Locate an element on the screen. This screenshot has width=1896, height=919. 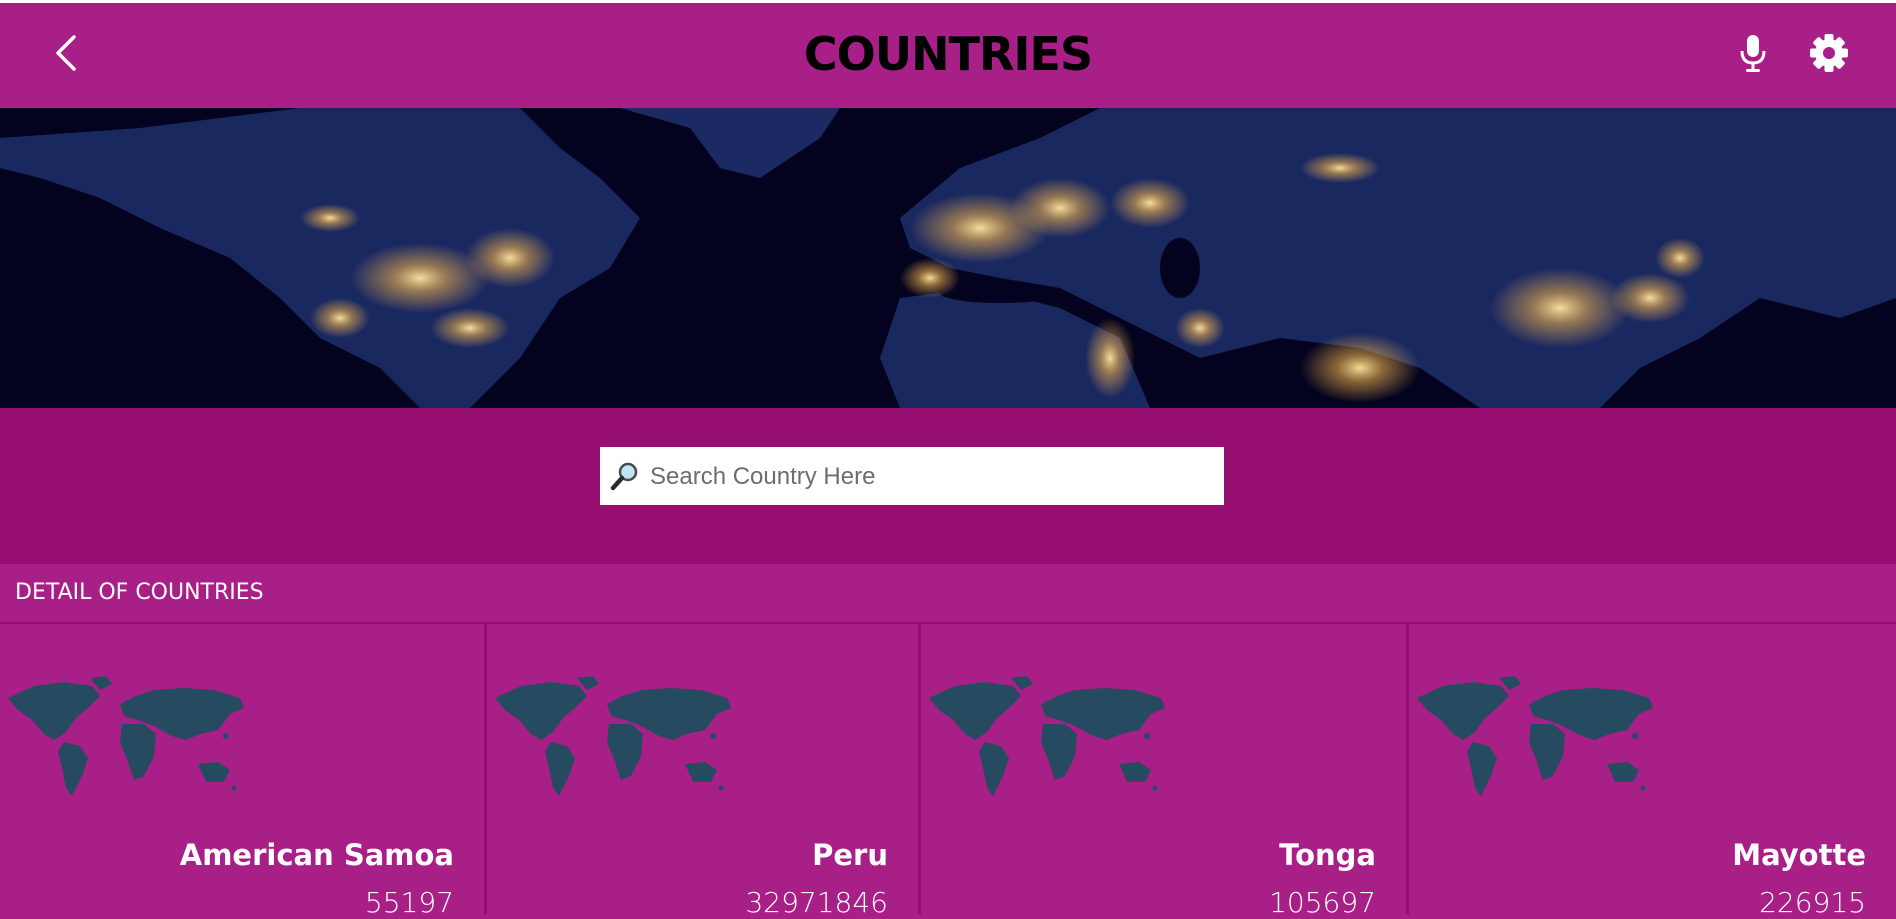
country-population: 55197 is located at coordinates (409, 902).